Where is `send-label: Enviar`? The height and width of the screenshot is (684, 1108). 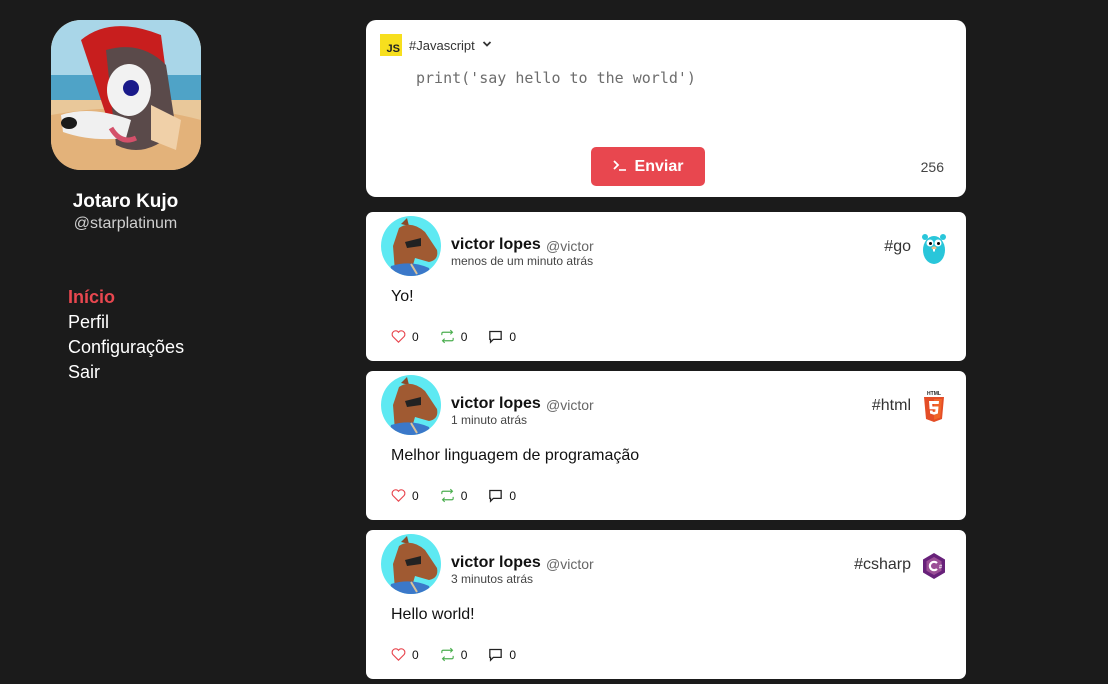 send-label: Enviar is located at coordinates (659, 166).